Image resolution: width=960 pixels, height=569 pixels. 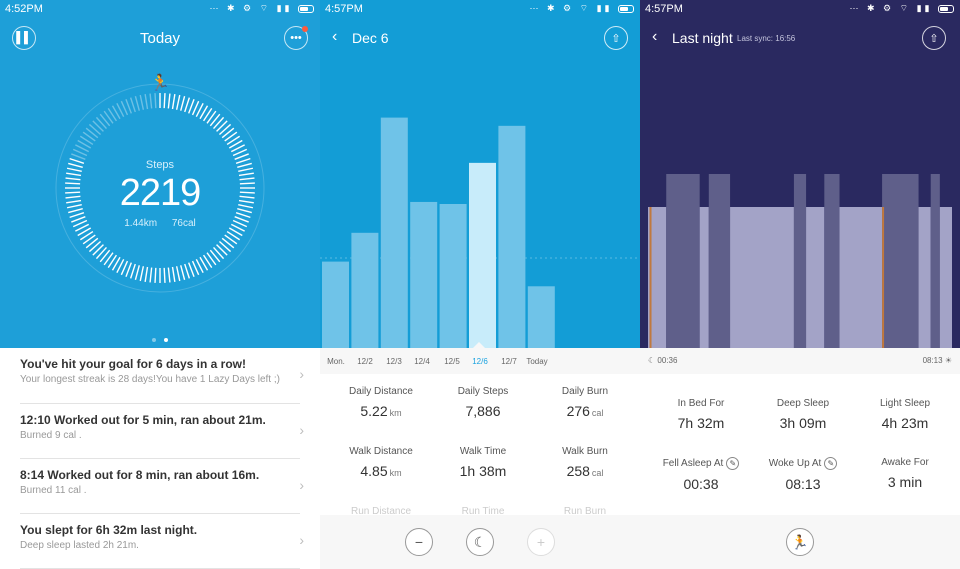 What do you see at coordinates (166, 340) in the screenshot?
I see `page-dot-active` at bounding box center [166, 340].